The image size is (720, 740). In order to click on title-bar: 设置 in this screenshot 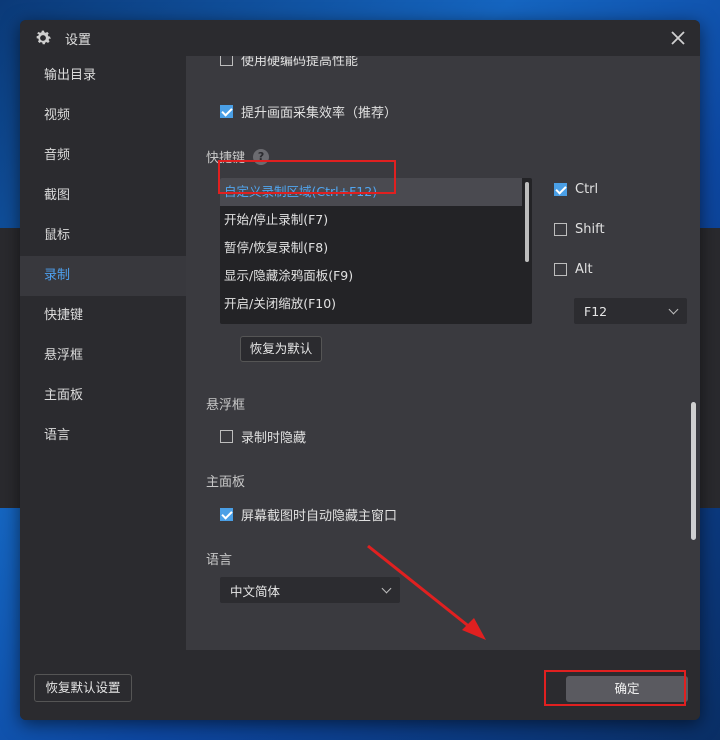, I will do `click(360, 38)`.